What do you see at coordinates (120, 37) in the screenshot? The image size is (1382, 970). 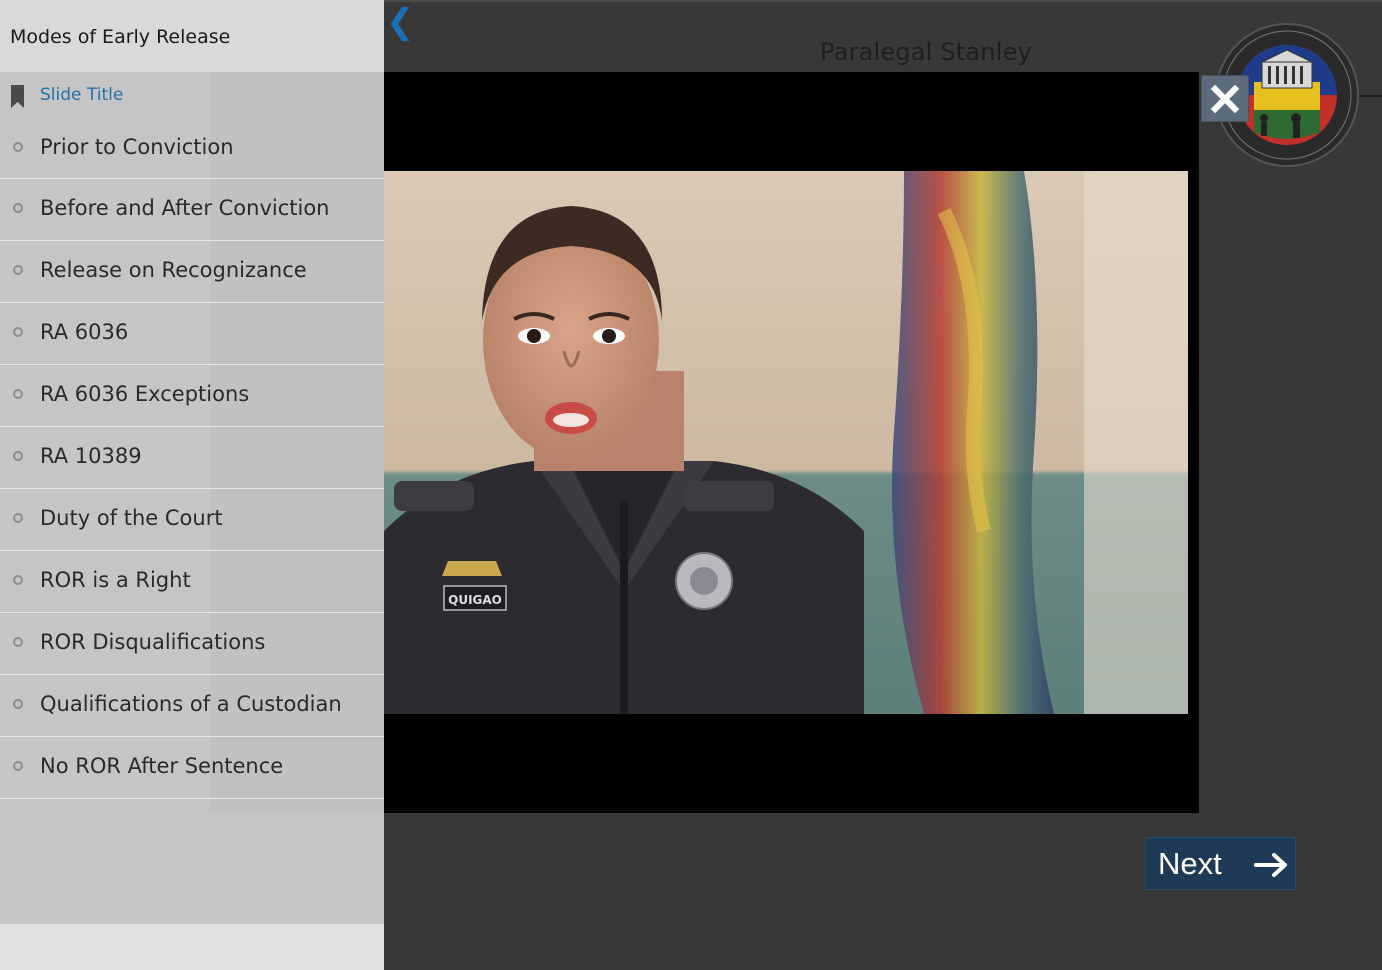 I see `course-title: Modes of Early Release` at bounding box center [120, 37].